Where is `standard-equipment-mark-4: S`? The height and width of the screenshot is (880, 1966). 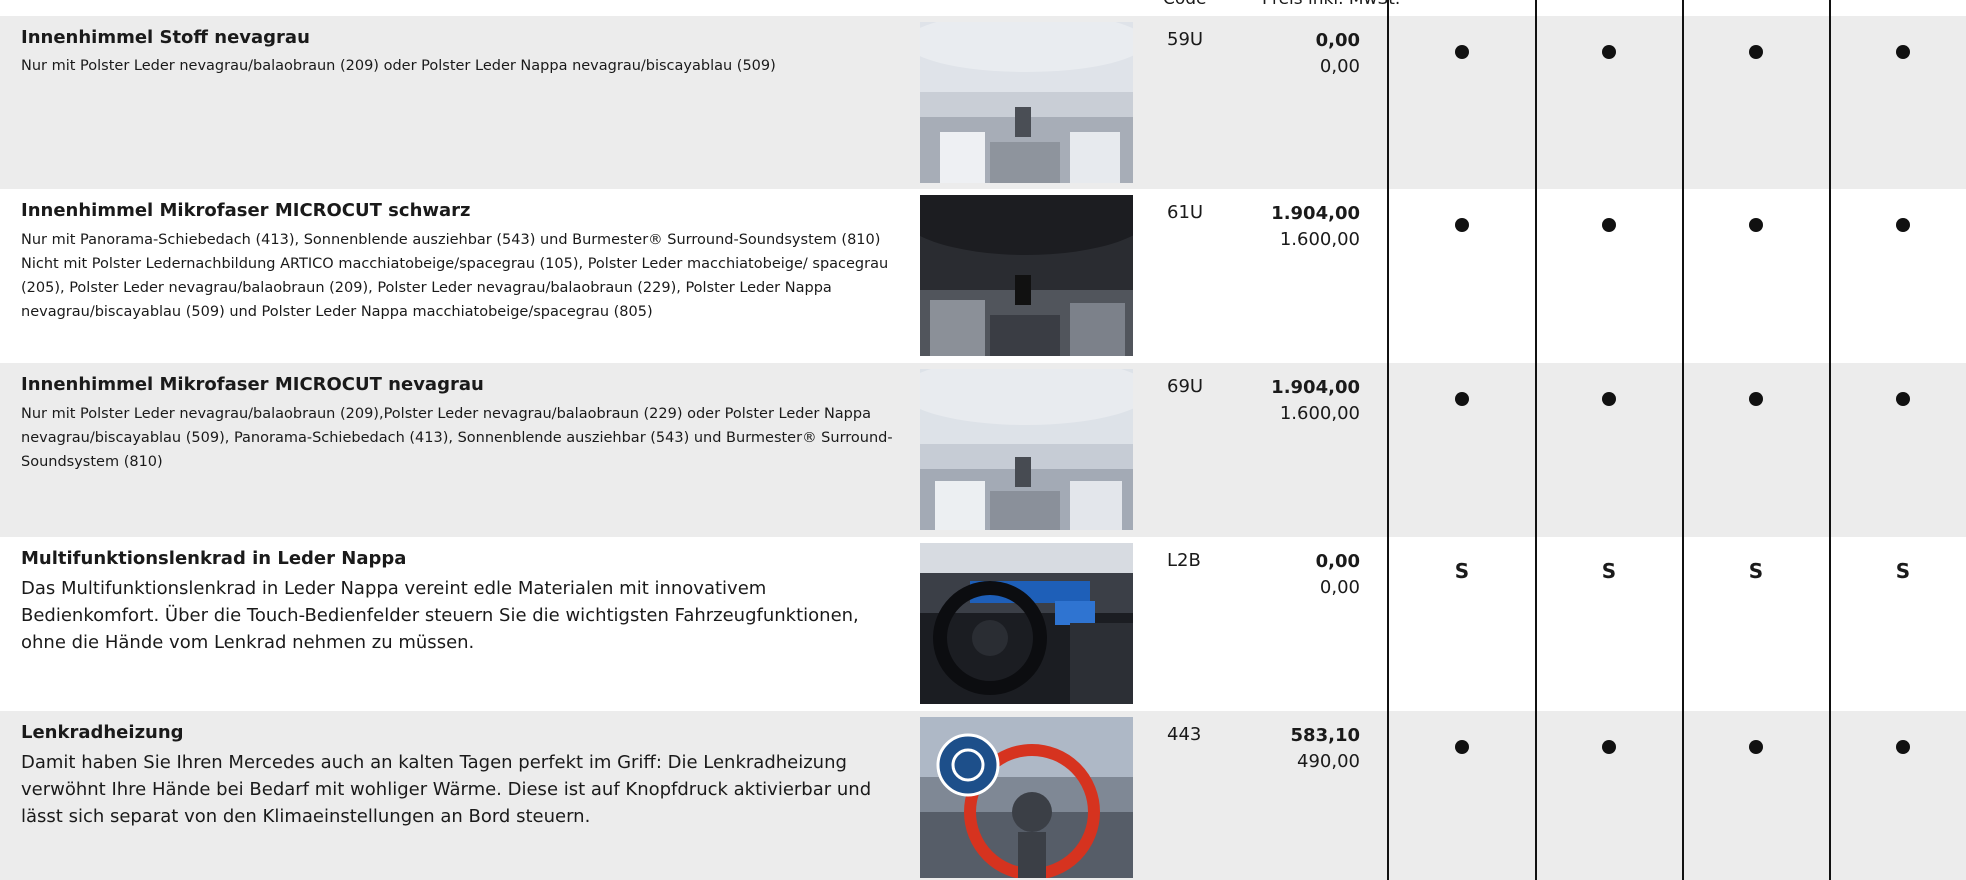 standard-equipment-mark-4: S is located at coordinates (1903, 571).